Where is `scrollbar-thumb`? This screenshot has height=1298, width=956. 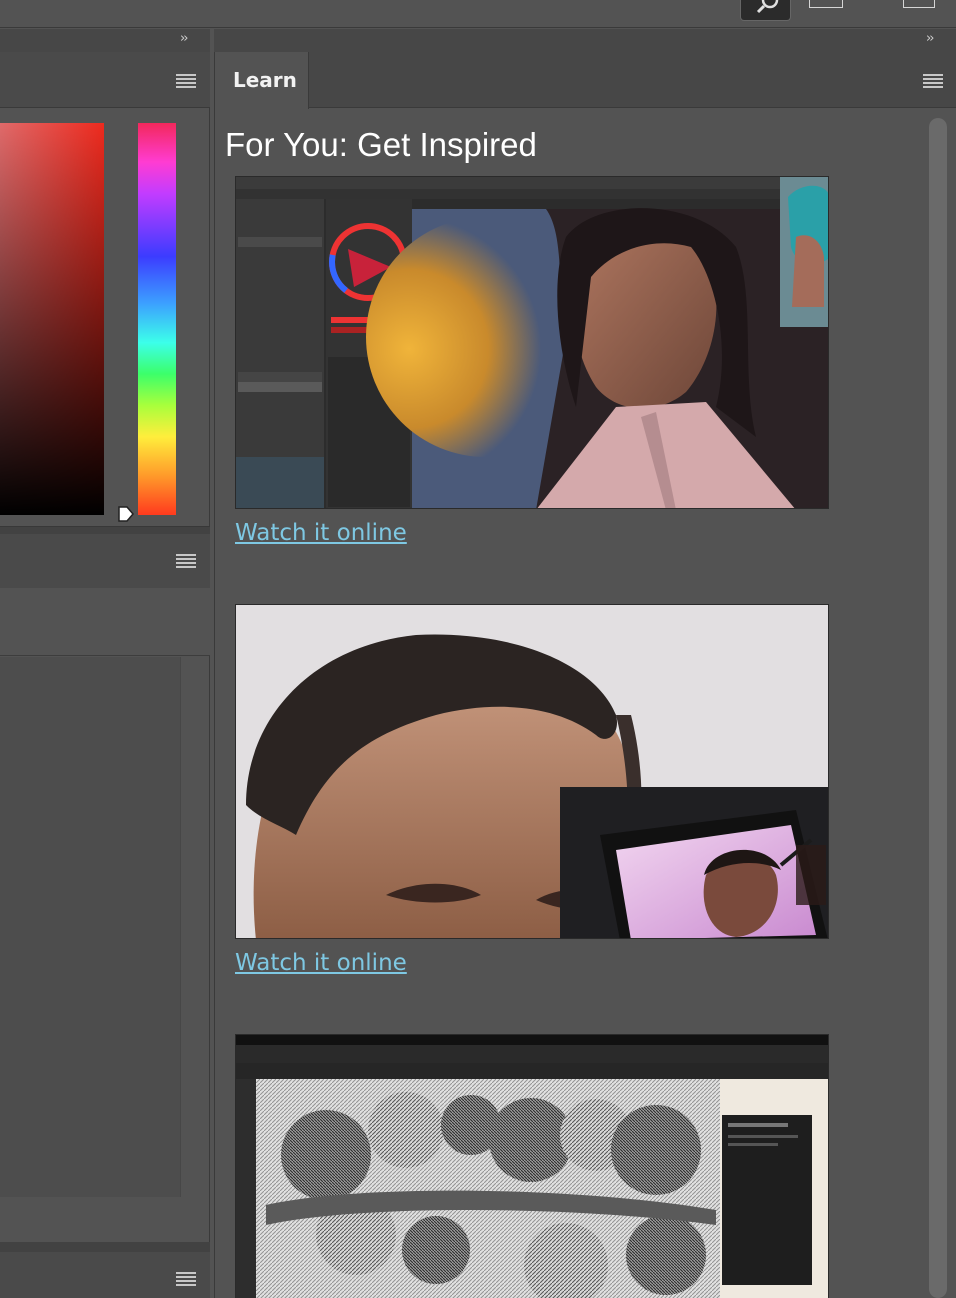 scrollbar-thumb is located at coordinates (938, 708).